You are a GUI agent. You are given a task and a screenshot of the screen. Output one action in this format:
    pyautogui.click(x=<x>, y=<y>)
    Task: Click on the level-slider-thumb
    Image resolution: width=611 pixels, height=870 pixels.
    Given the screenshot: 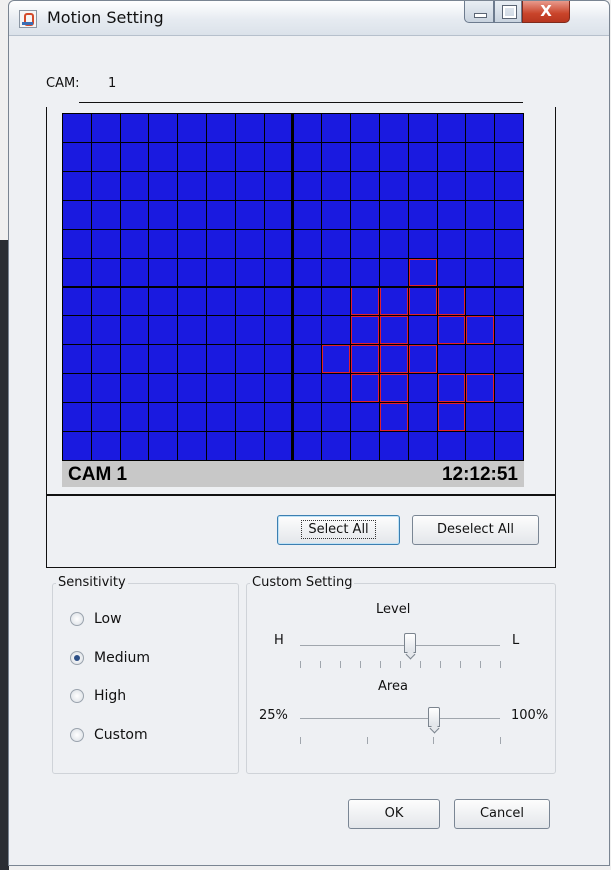 What is the action you would take?
    pyautogui.click(x=410, y=643)
    